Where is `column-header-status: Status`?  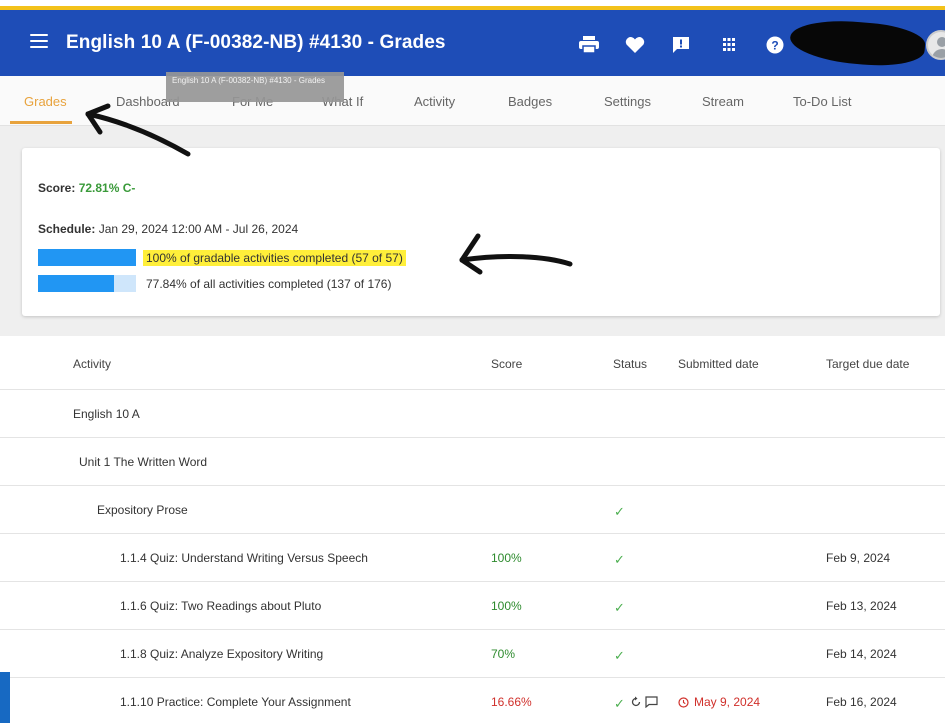
column-header-status: Status is located at coordinates (630, 364).